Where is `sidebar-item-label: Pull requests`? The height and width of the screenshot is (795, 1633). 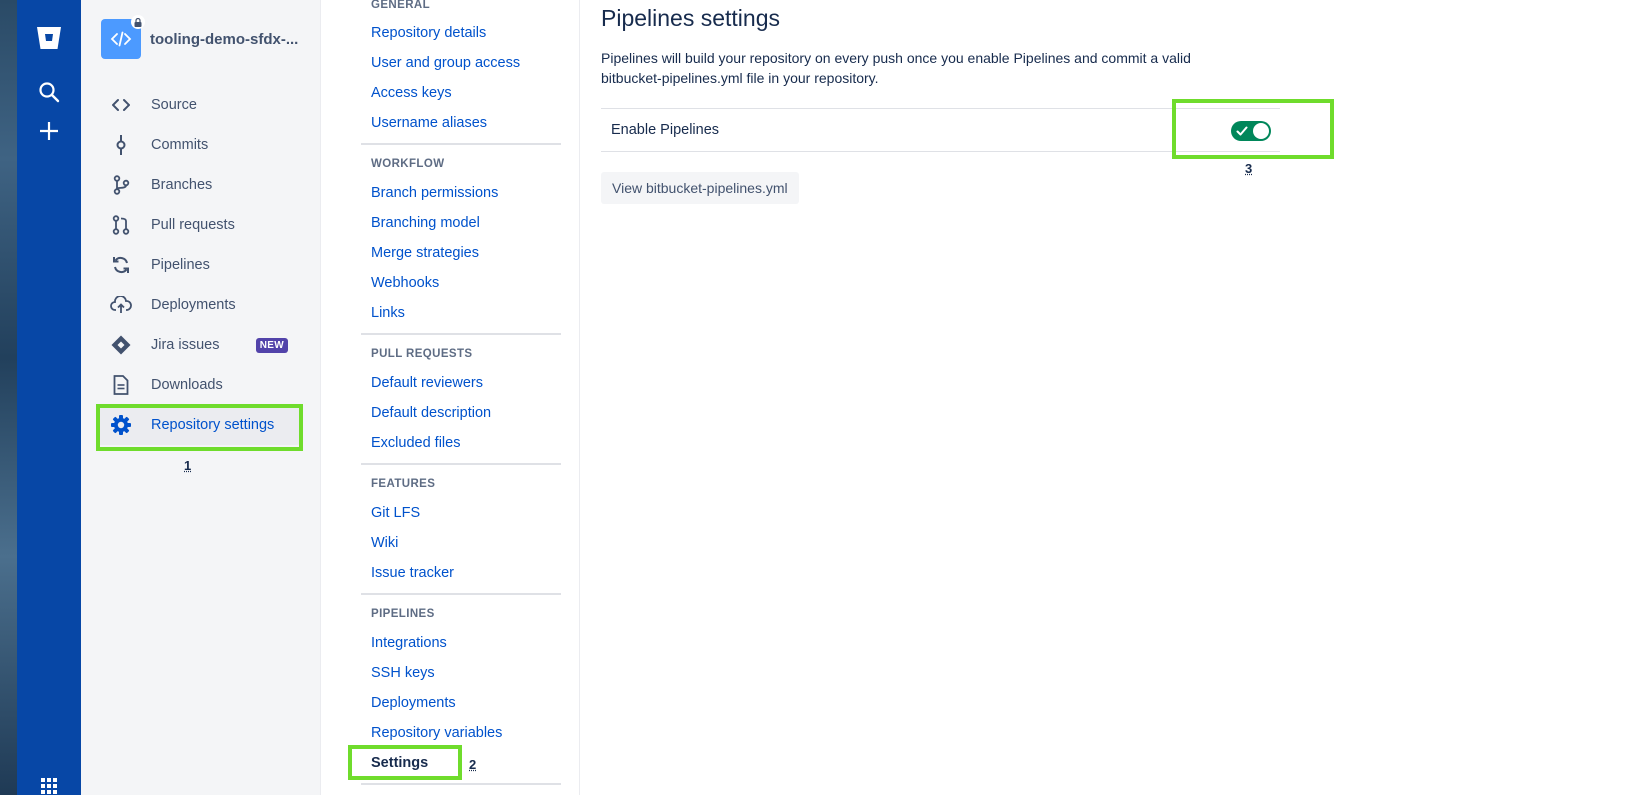
sidebar-item-label: Pull requests is located at coordinates (193, 225).